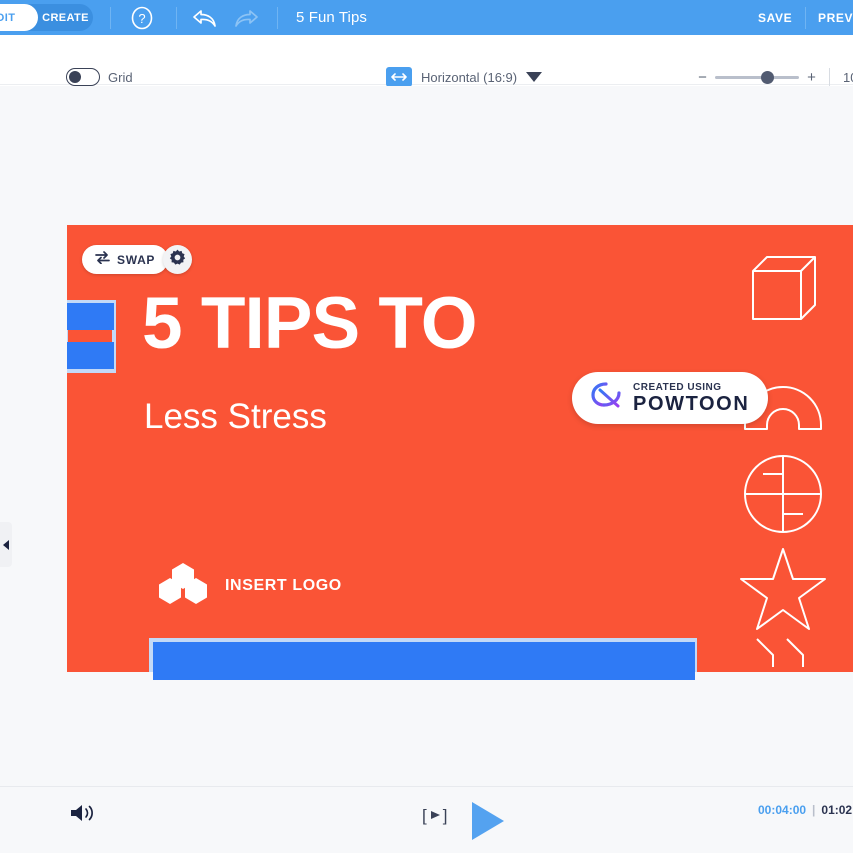 The width and height of the screenshot is (853, 853). I want to click on swap-arrows-icon, so click(102, 259).